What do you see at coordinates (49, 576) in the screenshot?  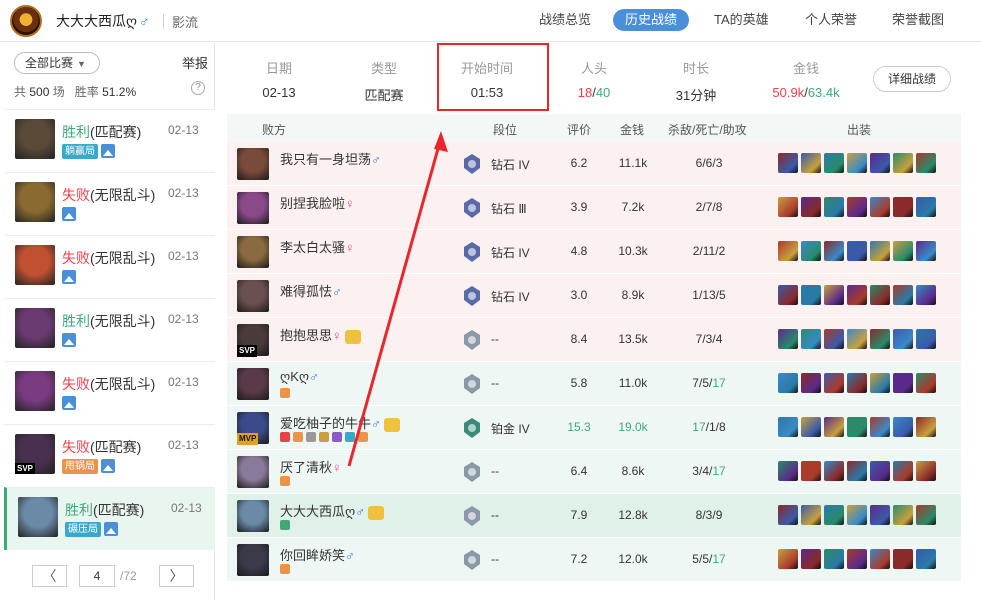 I see `prev-page-button: 〈` at bounding box center [49, 576].